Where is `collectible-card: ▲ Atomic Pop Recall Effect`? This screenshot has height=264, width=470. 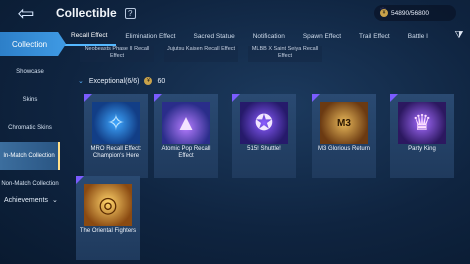 collectible-card: ▲ Atomic Pop Recall Effect is located at coordinates (186, 136).